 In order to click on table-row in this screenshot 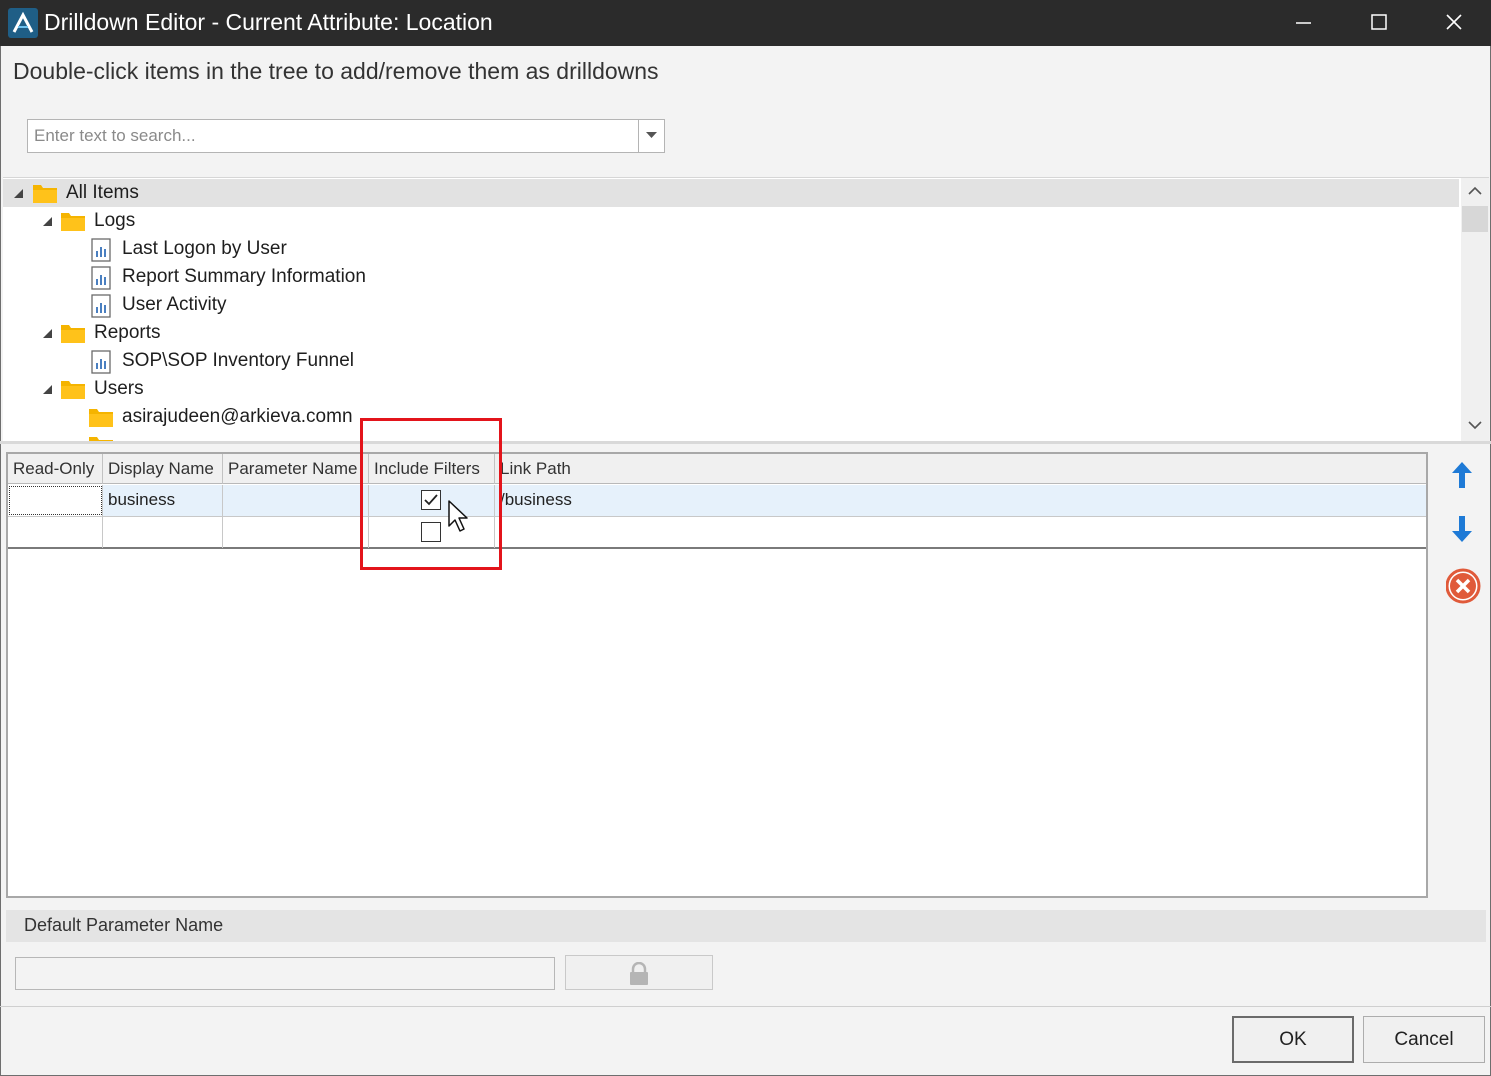, I will do `click(717, 533)`.